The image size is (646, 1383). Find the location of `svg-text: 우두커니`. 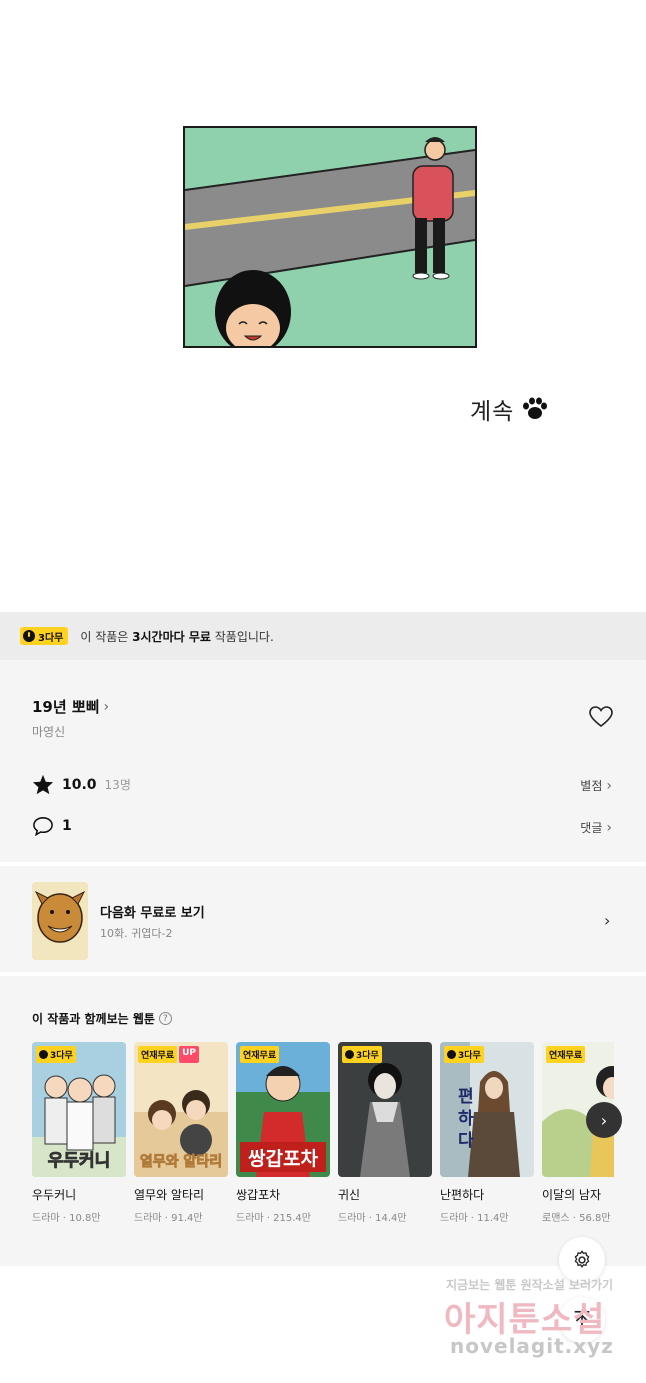

svg-text: 우두커니 is located at coordinates (79, 1161).